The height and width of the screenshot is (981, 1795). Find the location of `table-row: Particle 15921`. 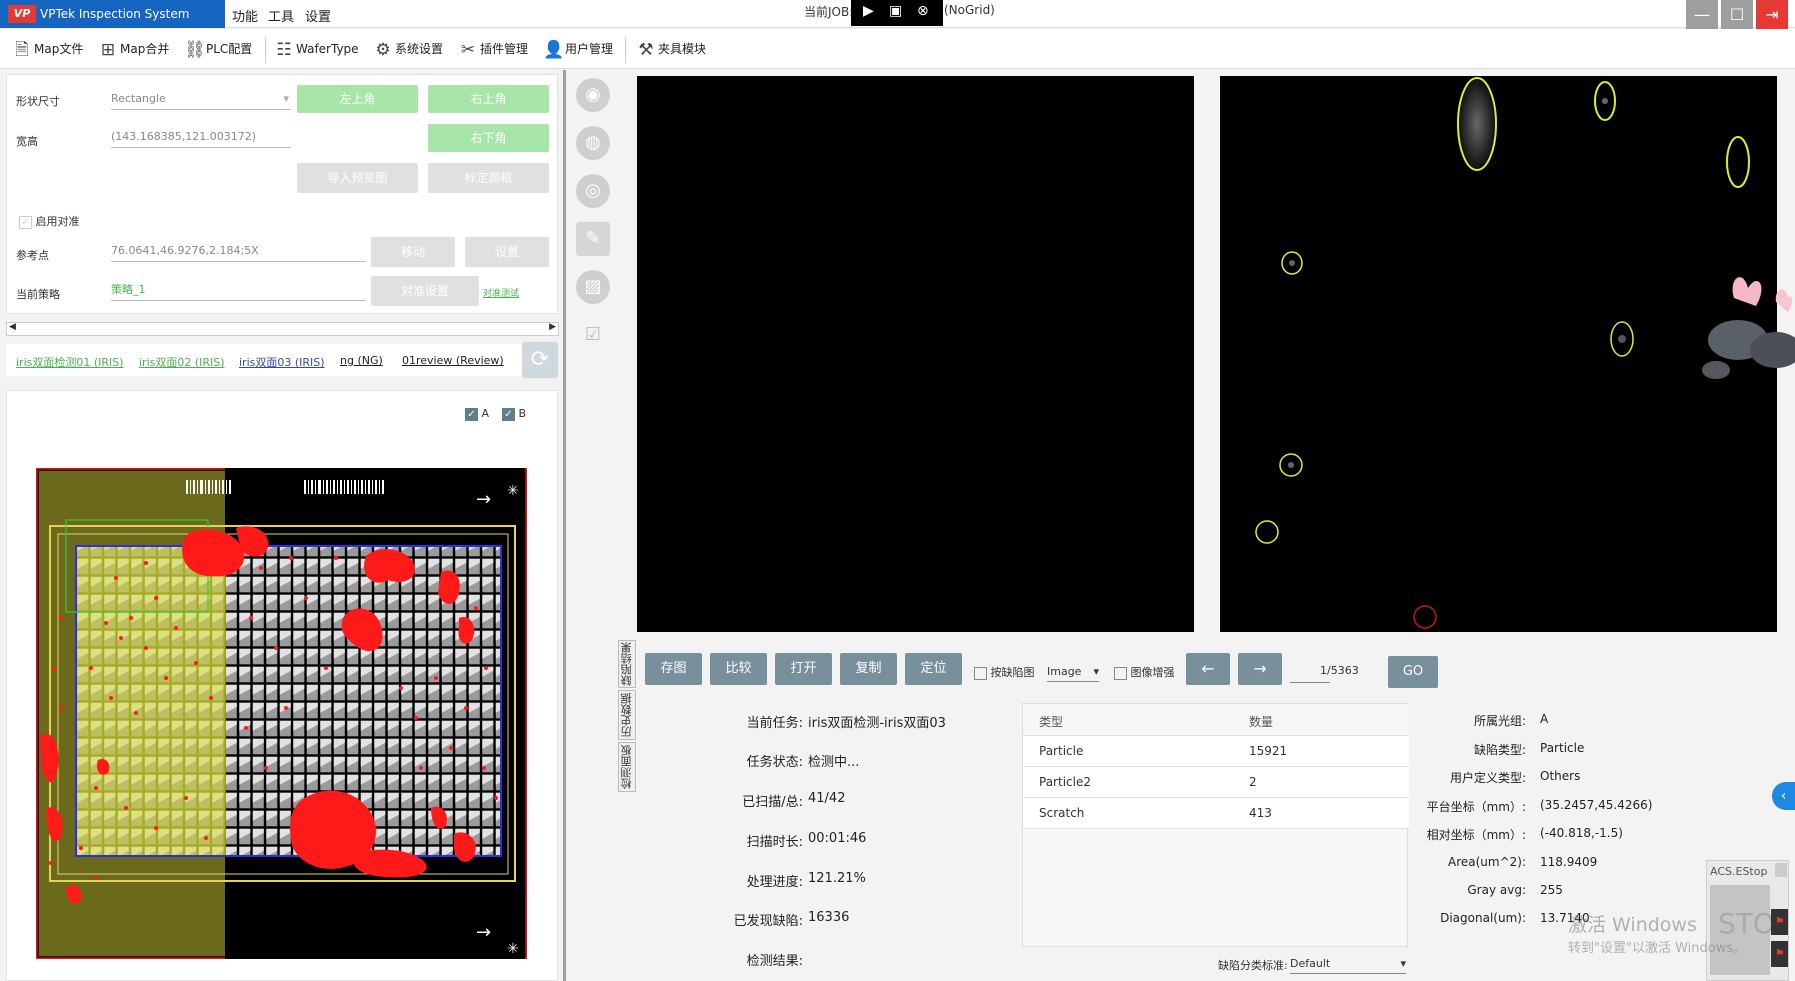

table-row: Particle 15921 is located at coordinates (1216, 751).